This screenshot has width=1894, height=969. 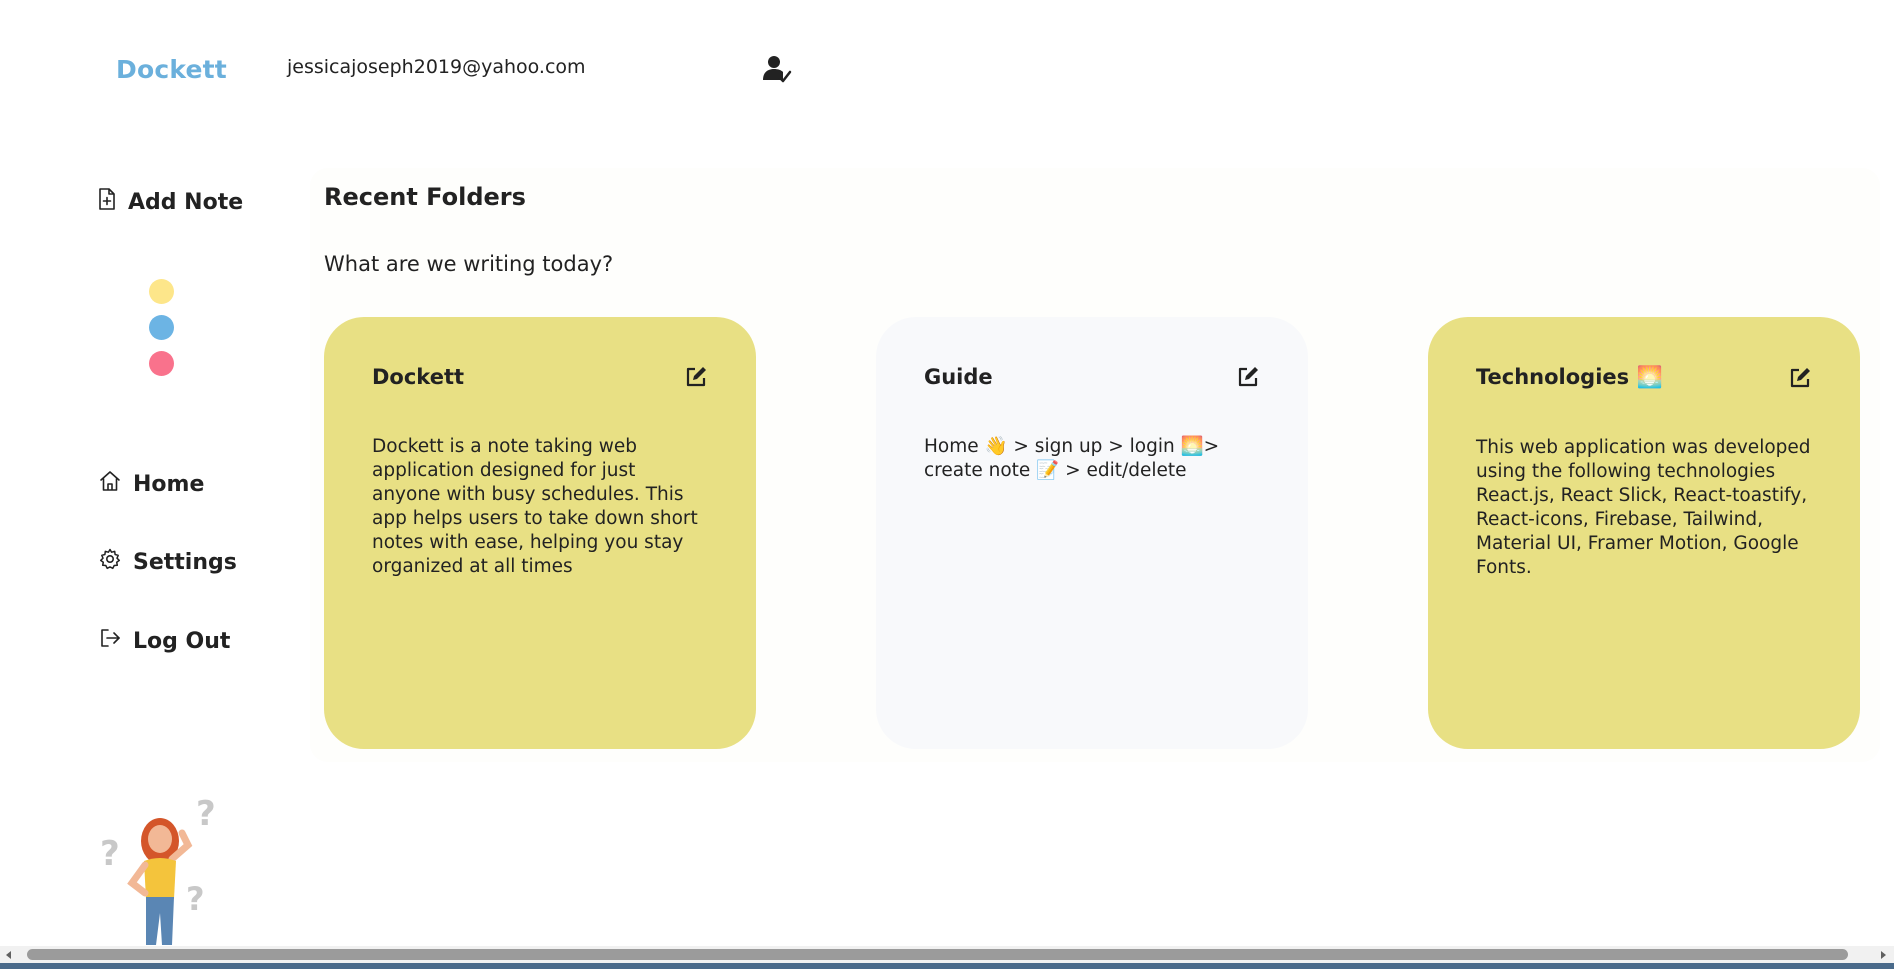 What do you see at coordinates (171, 69) in the screenshot?
I see `app-logo: Dockett` at bounding box center [171, 69].